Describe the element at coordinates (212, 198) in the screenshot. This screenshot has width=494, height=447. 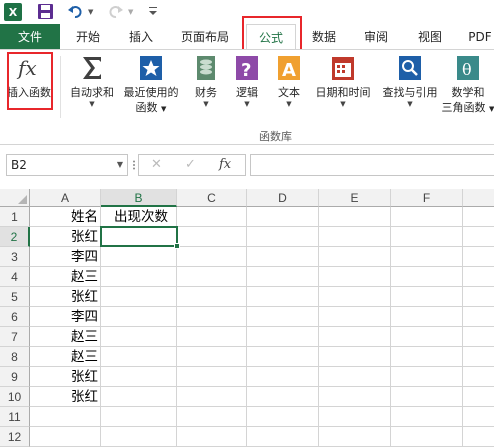
I see `column-header-c: C` at that location.